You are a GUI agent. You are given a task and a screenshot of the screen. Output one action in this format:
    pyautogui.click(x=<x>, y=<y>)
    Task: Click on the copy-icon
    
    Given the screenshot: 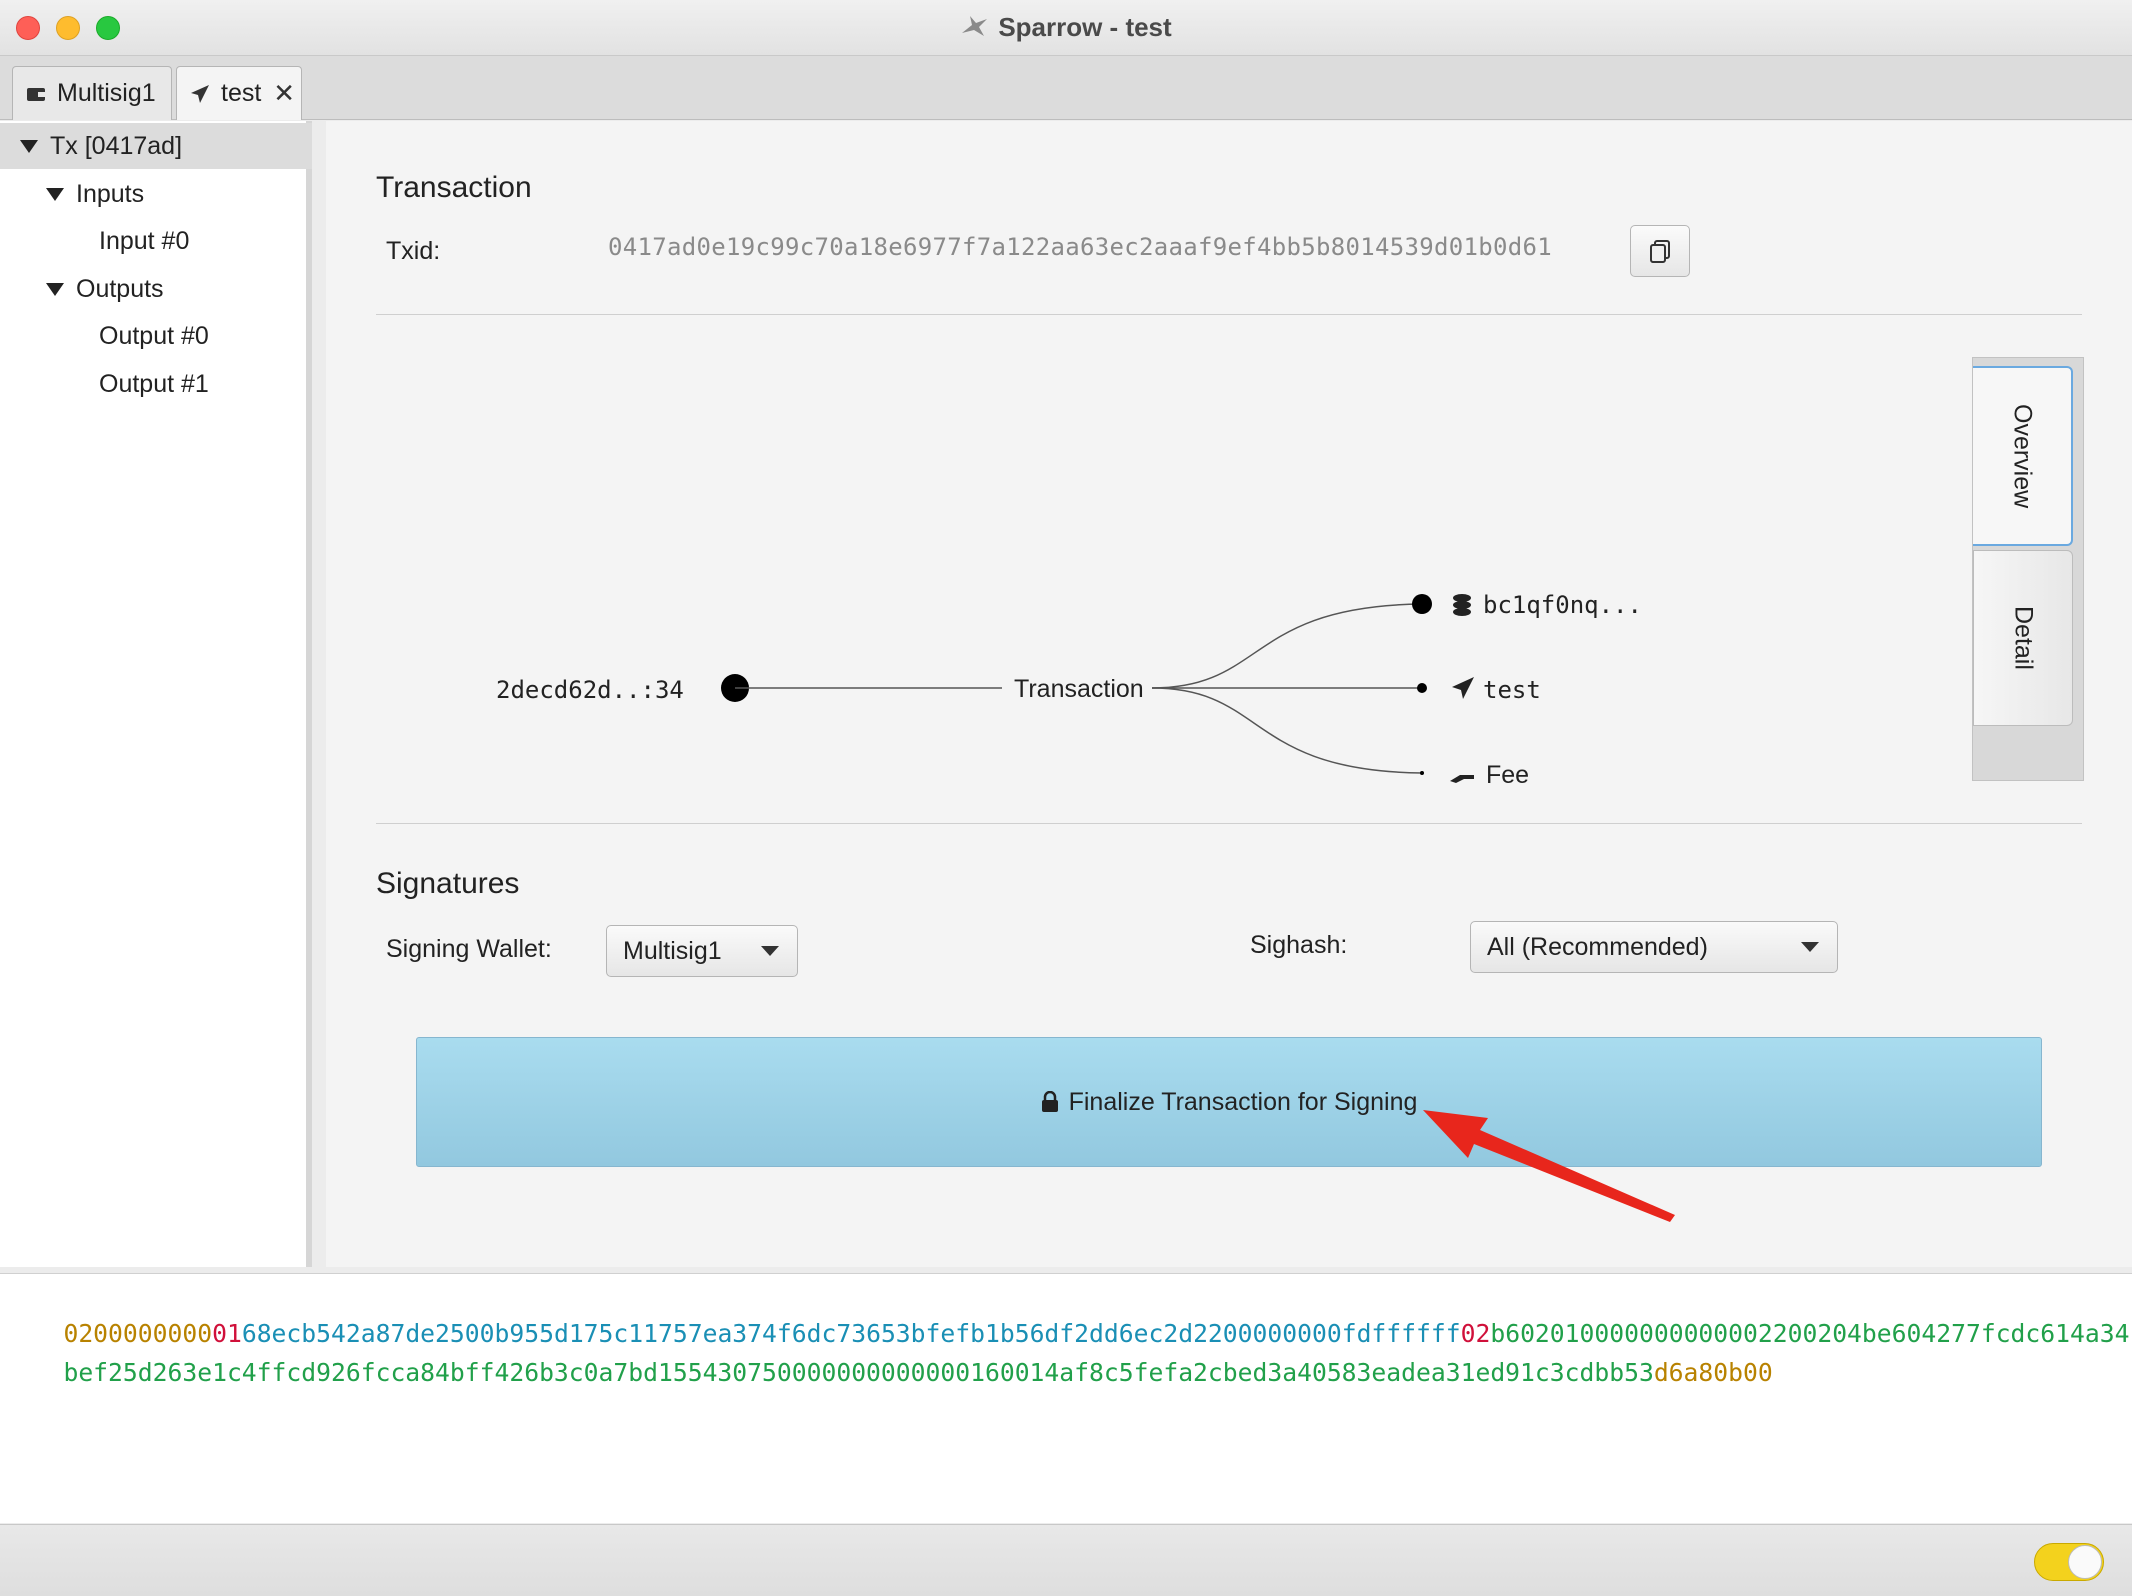 What is the action you would take?
    pyautogui.click(x=1660, y=251)
    